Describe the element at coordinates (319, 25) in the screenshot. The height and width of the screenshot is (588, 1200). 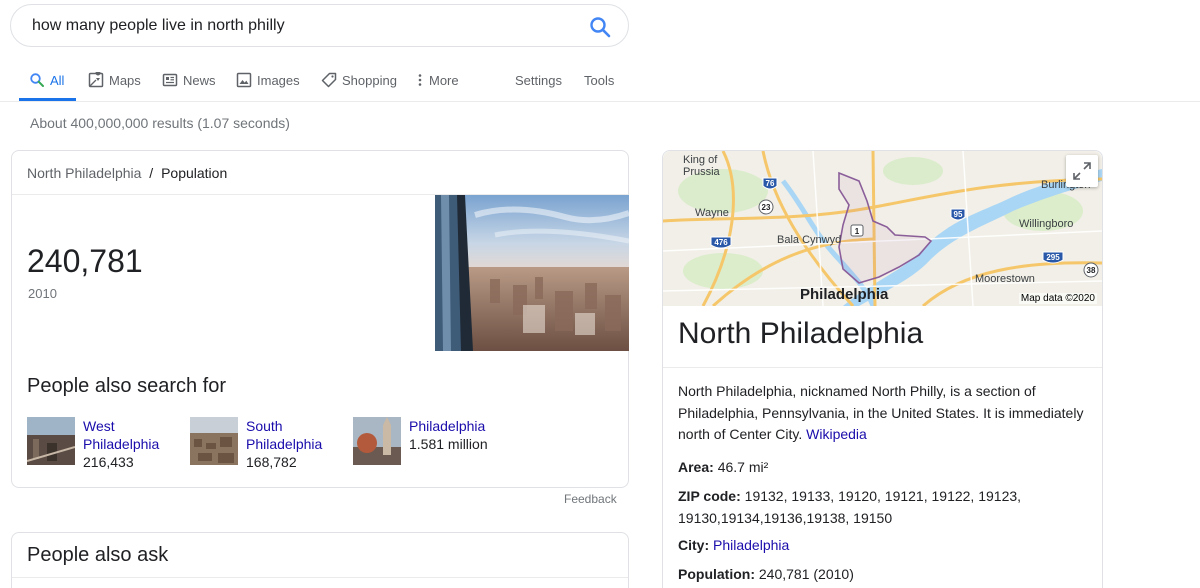
I see `search-box: how many people live in north philly` at that location.